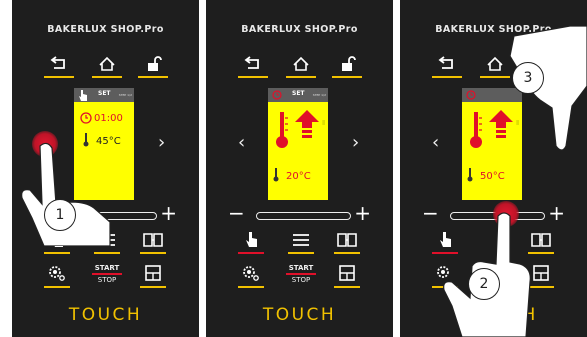  Describe the element at coordinates (60, 215) in the screenshot. I see `step-marker: 1` at that location.